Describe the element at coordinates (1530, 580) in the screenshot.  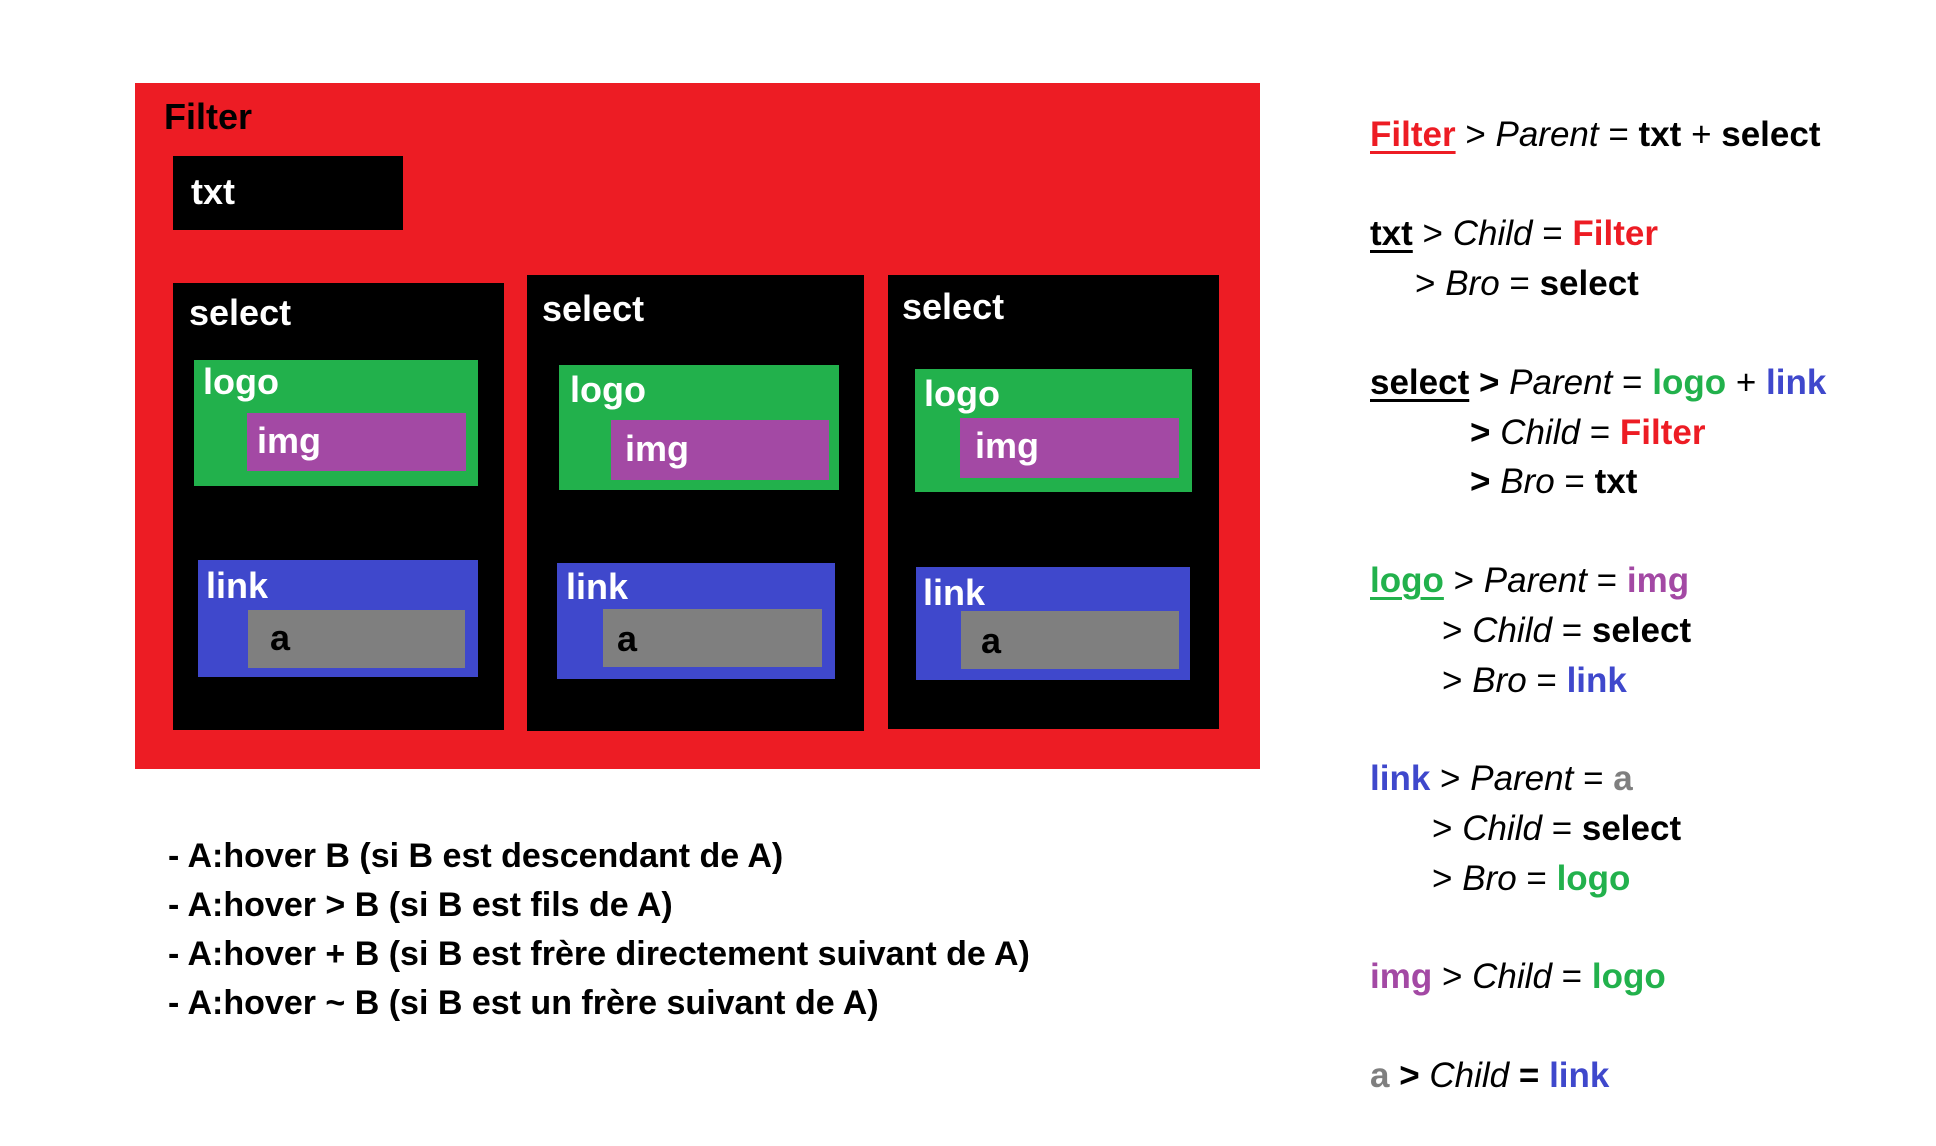
I see `legend-logo-parent: logo > Parent = img` at that location.